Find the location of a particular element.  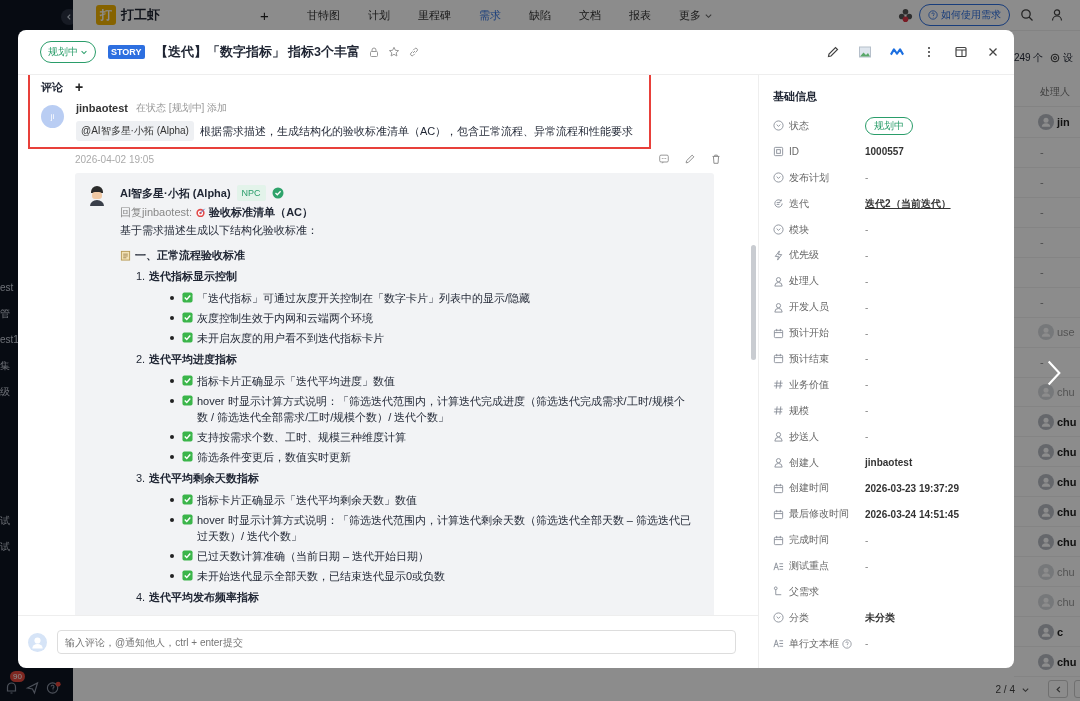

target-icon is located at coordinates (201, 212).